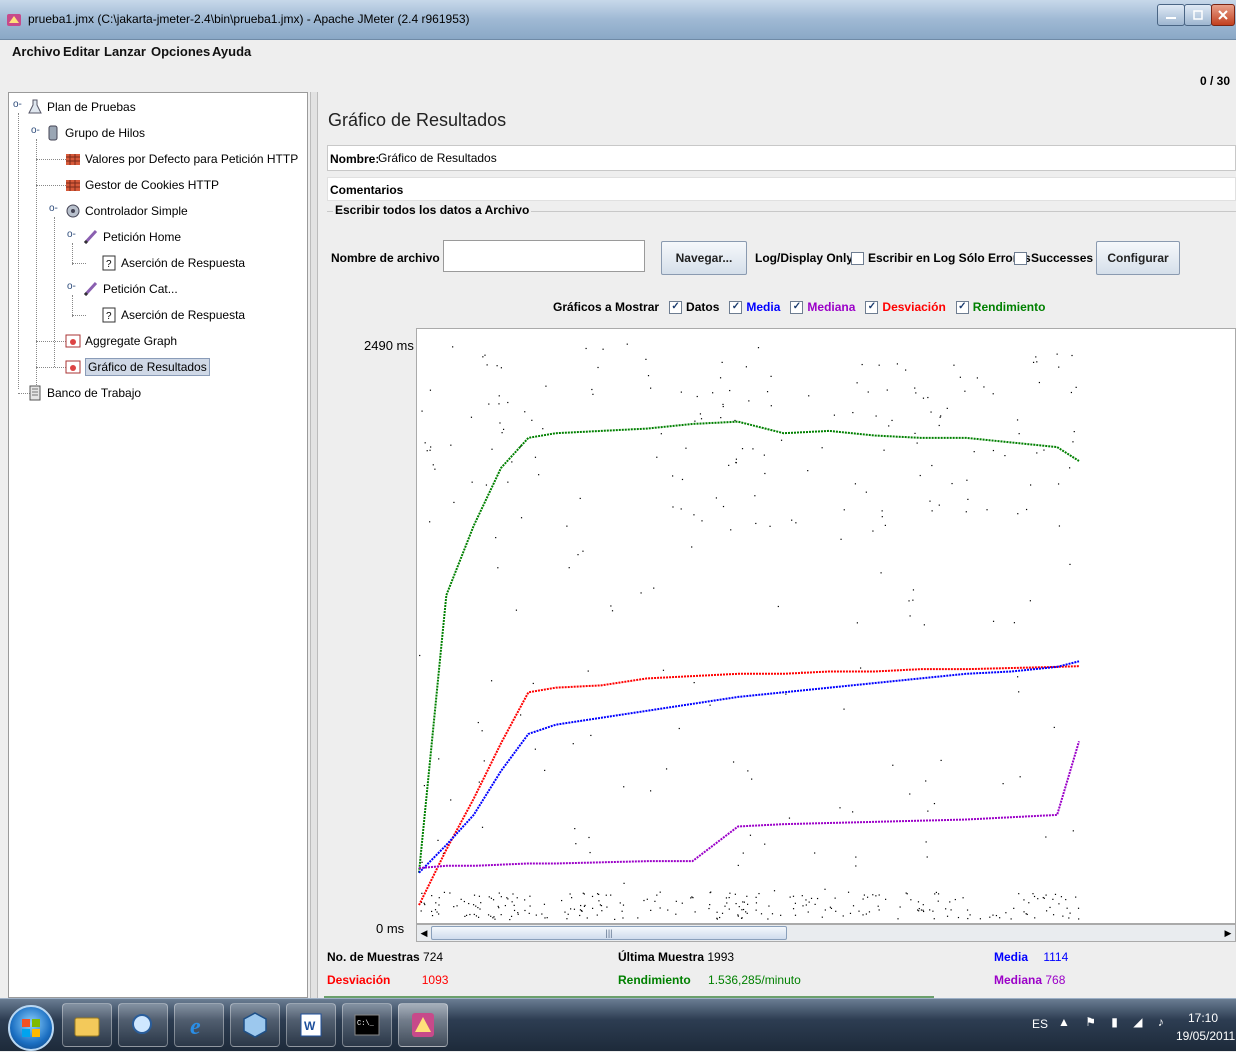 The image size is (1236, 1052). Describe the element at coordinates (423, 1025) in the screenshot. I see `taskbar-jmeter` at that location.